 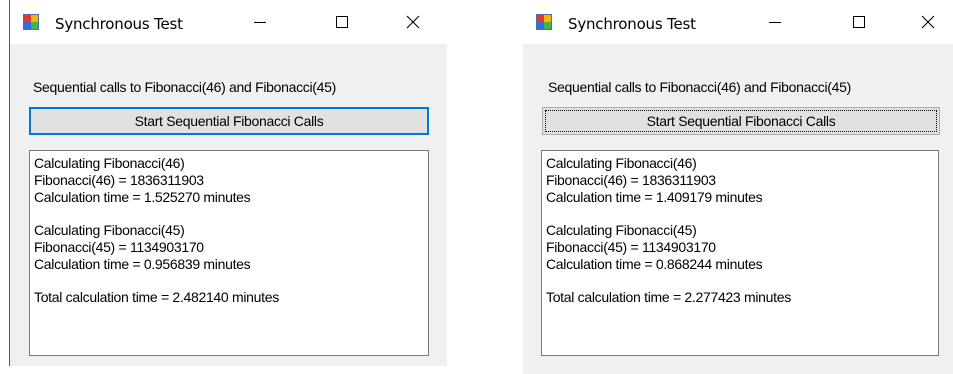 I want to click on output-line: Calculation time = 1.525270 minutes, so click(x=142, y=197).